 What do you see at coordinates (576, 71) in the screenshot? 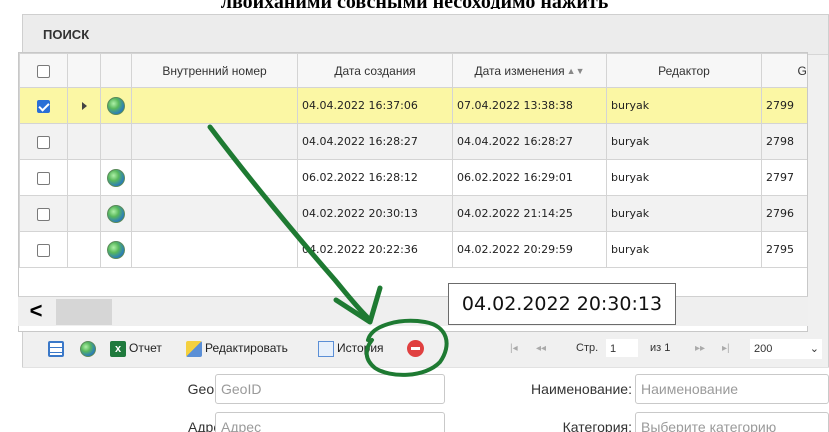
I see `sort-icon: ▲▼` at bounding box center [576, 71].